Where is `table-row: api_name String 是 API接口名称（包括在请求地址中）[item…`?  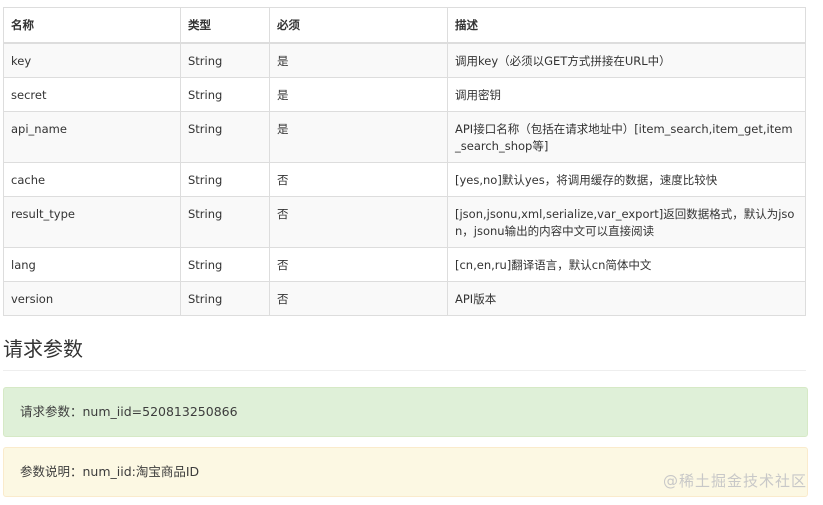
table-row: api_name String 是 API接口名称（包括在请求地址中）[item… is located at coordinates (404, 137).